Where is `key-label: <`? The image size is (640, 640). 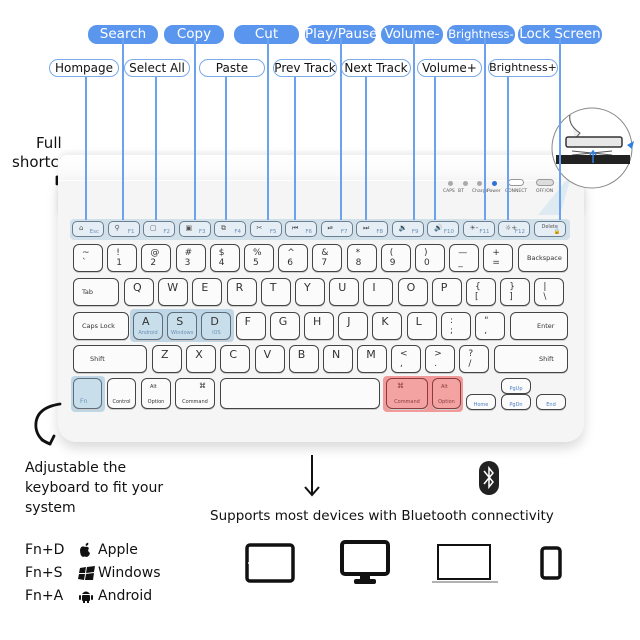 key-label: < is located at coordinates (404, 354).